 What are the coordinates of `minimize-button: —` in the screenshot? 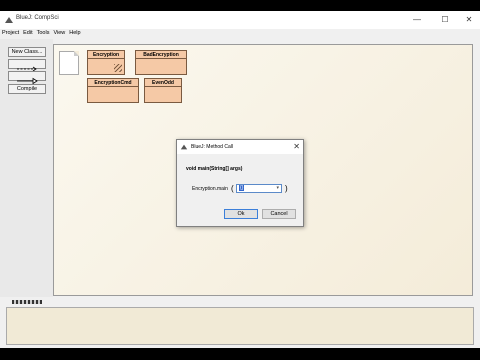 It's located at (417, 19).